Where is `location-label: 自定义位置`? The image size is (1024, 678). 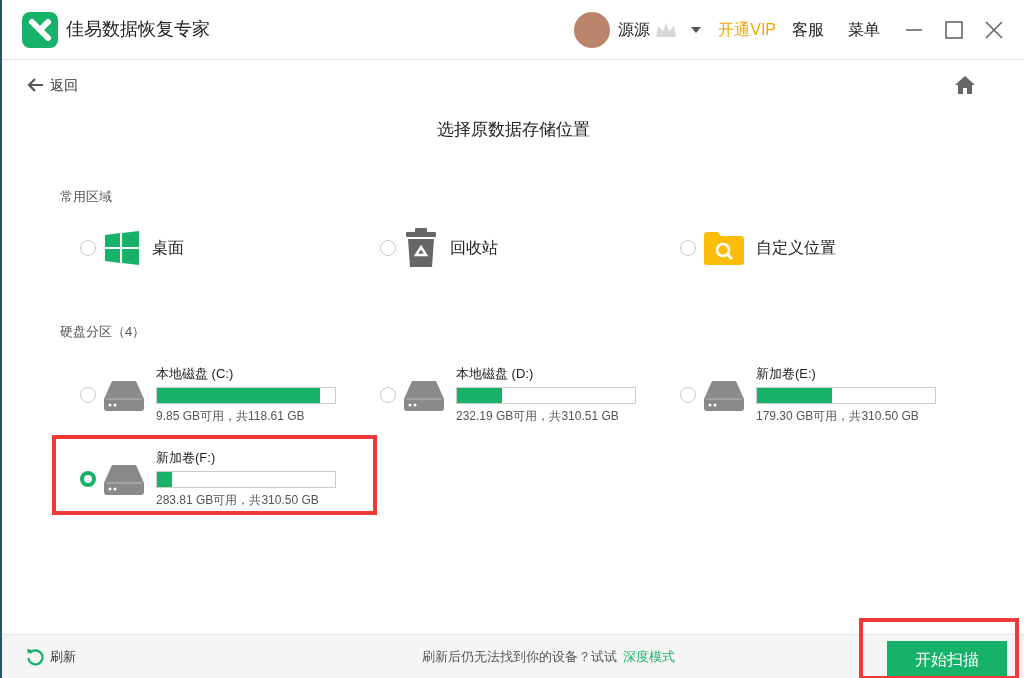 location-label: 自定义位置 is located at coordinates (796, 248).